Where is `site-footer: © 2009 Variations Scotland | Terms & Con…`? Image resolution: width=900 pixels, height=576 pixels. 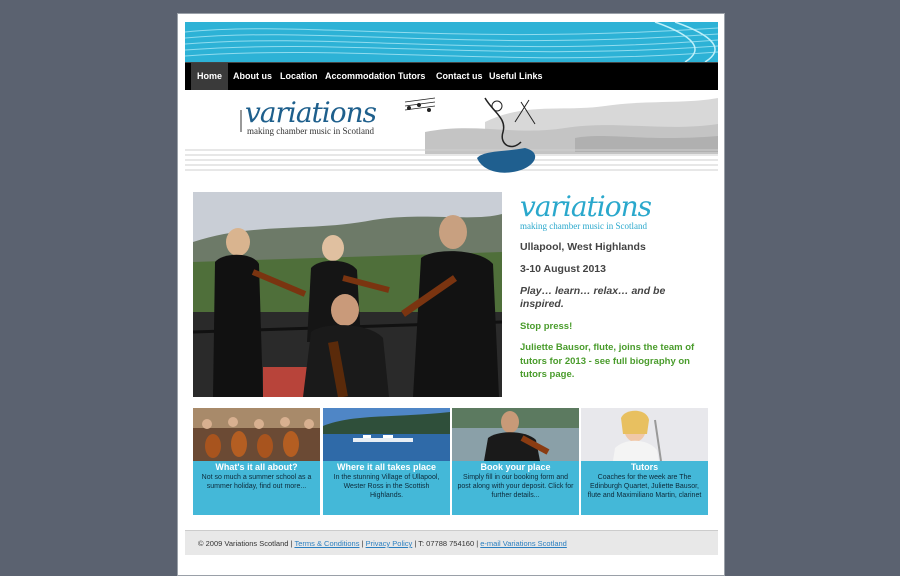
site-footer: © 2009 Variations Scotland | Terms & Con… is located at coordinates (451, 542).